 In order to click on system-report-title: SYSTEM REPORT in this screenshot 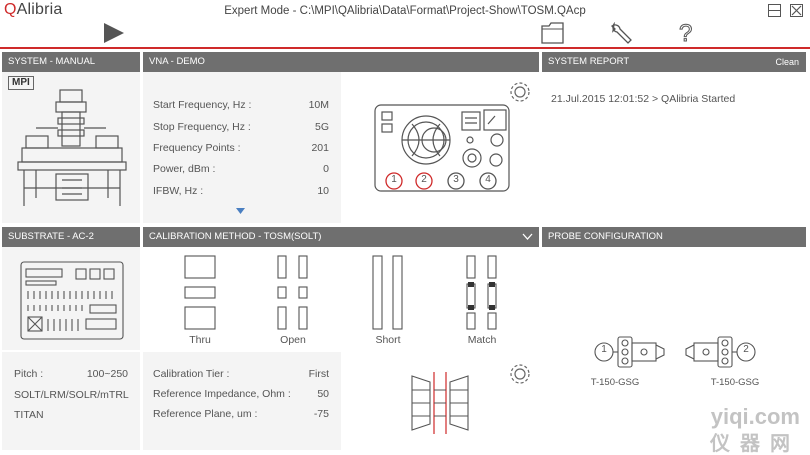, I will do `click(589, 61)`.